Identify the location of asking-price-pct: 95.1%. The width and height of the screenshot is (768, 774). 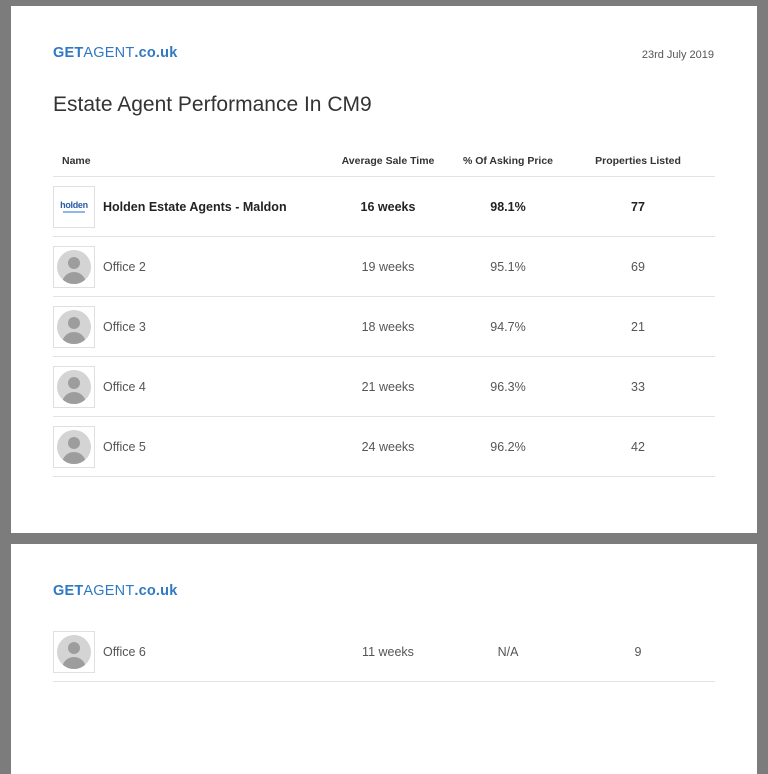
(508, 266).